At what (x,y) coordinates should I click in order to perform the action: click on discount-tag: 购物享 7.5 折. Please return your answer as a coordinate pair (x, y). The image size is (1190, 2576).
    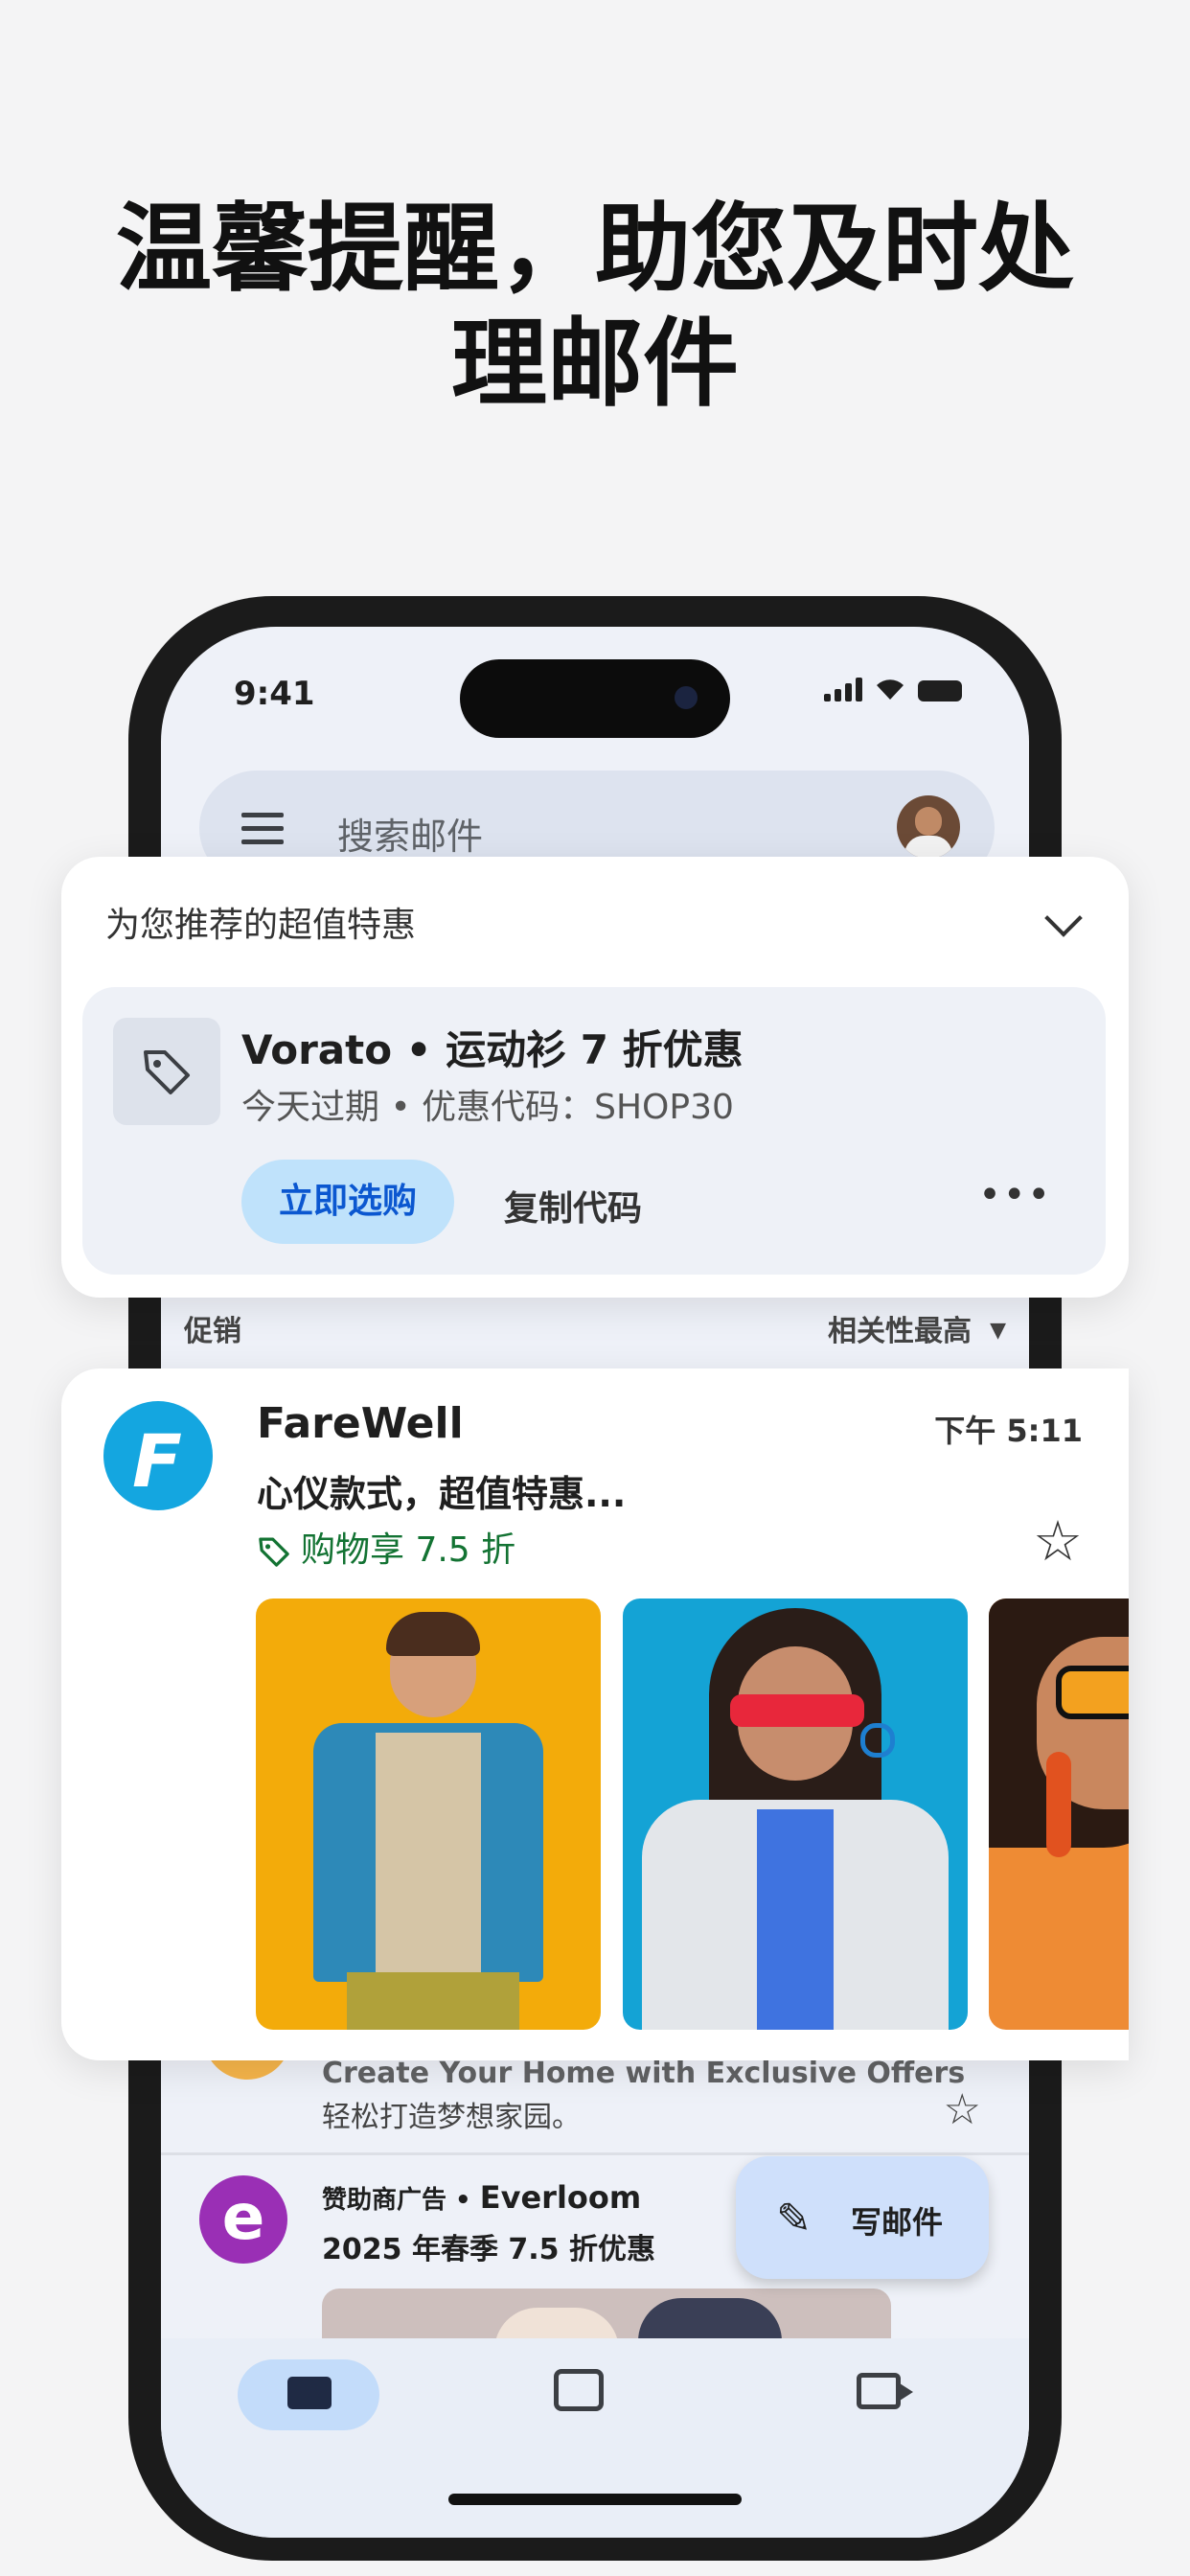
    Looking at the image, I should click on (386, 1547).